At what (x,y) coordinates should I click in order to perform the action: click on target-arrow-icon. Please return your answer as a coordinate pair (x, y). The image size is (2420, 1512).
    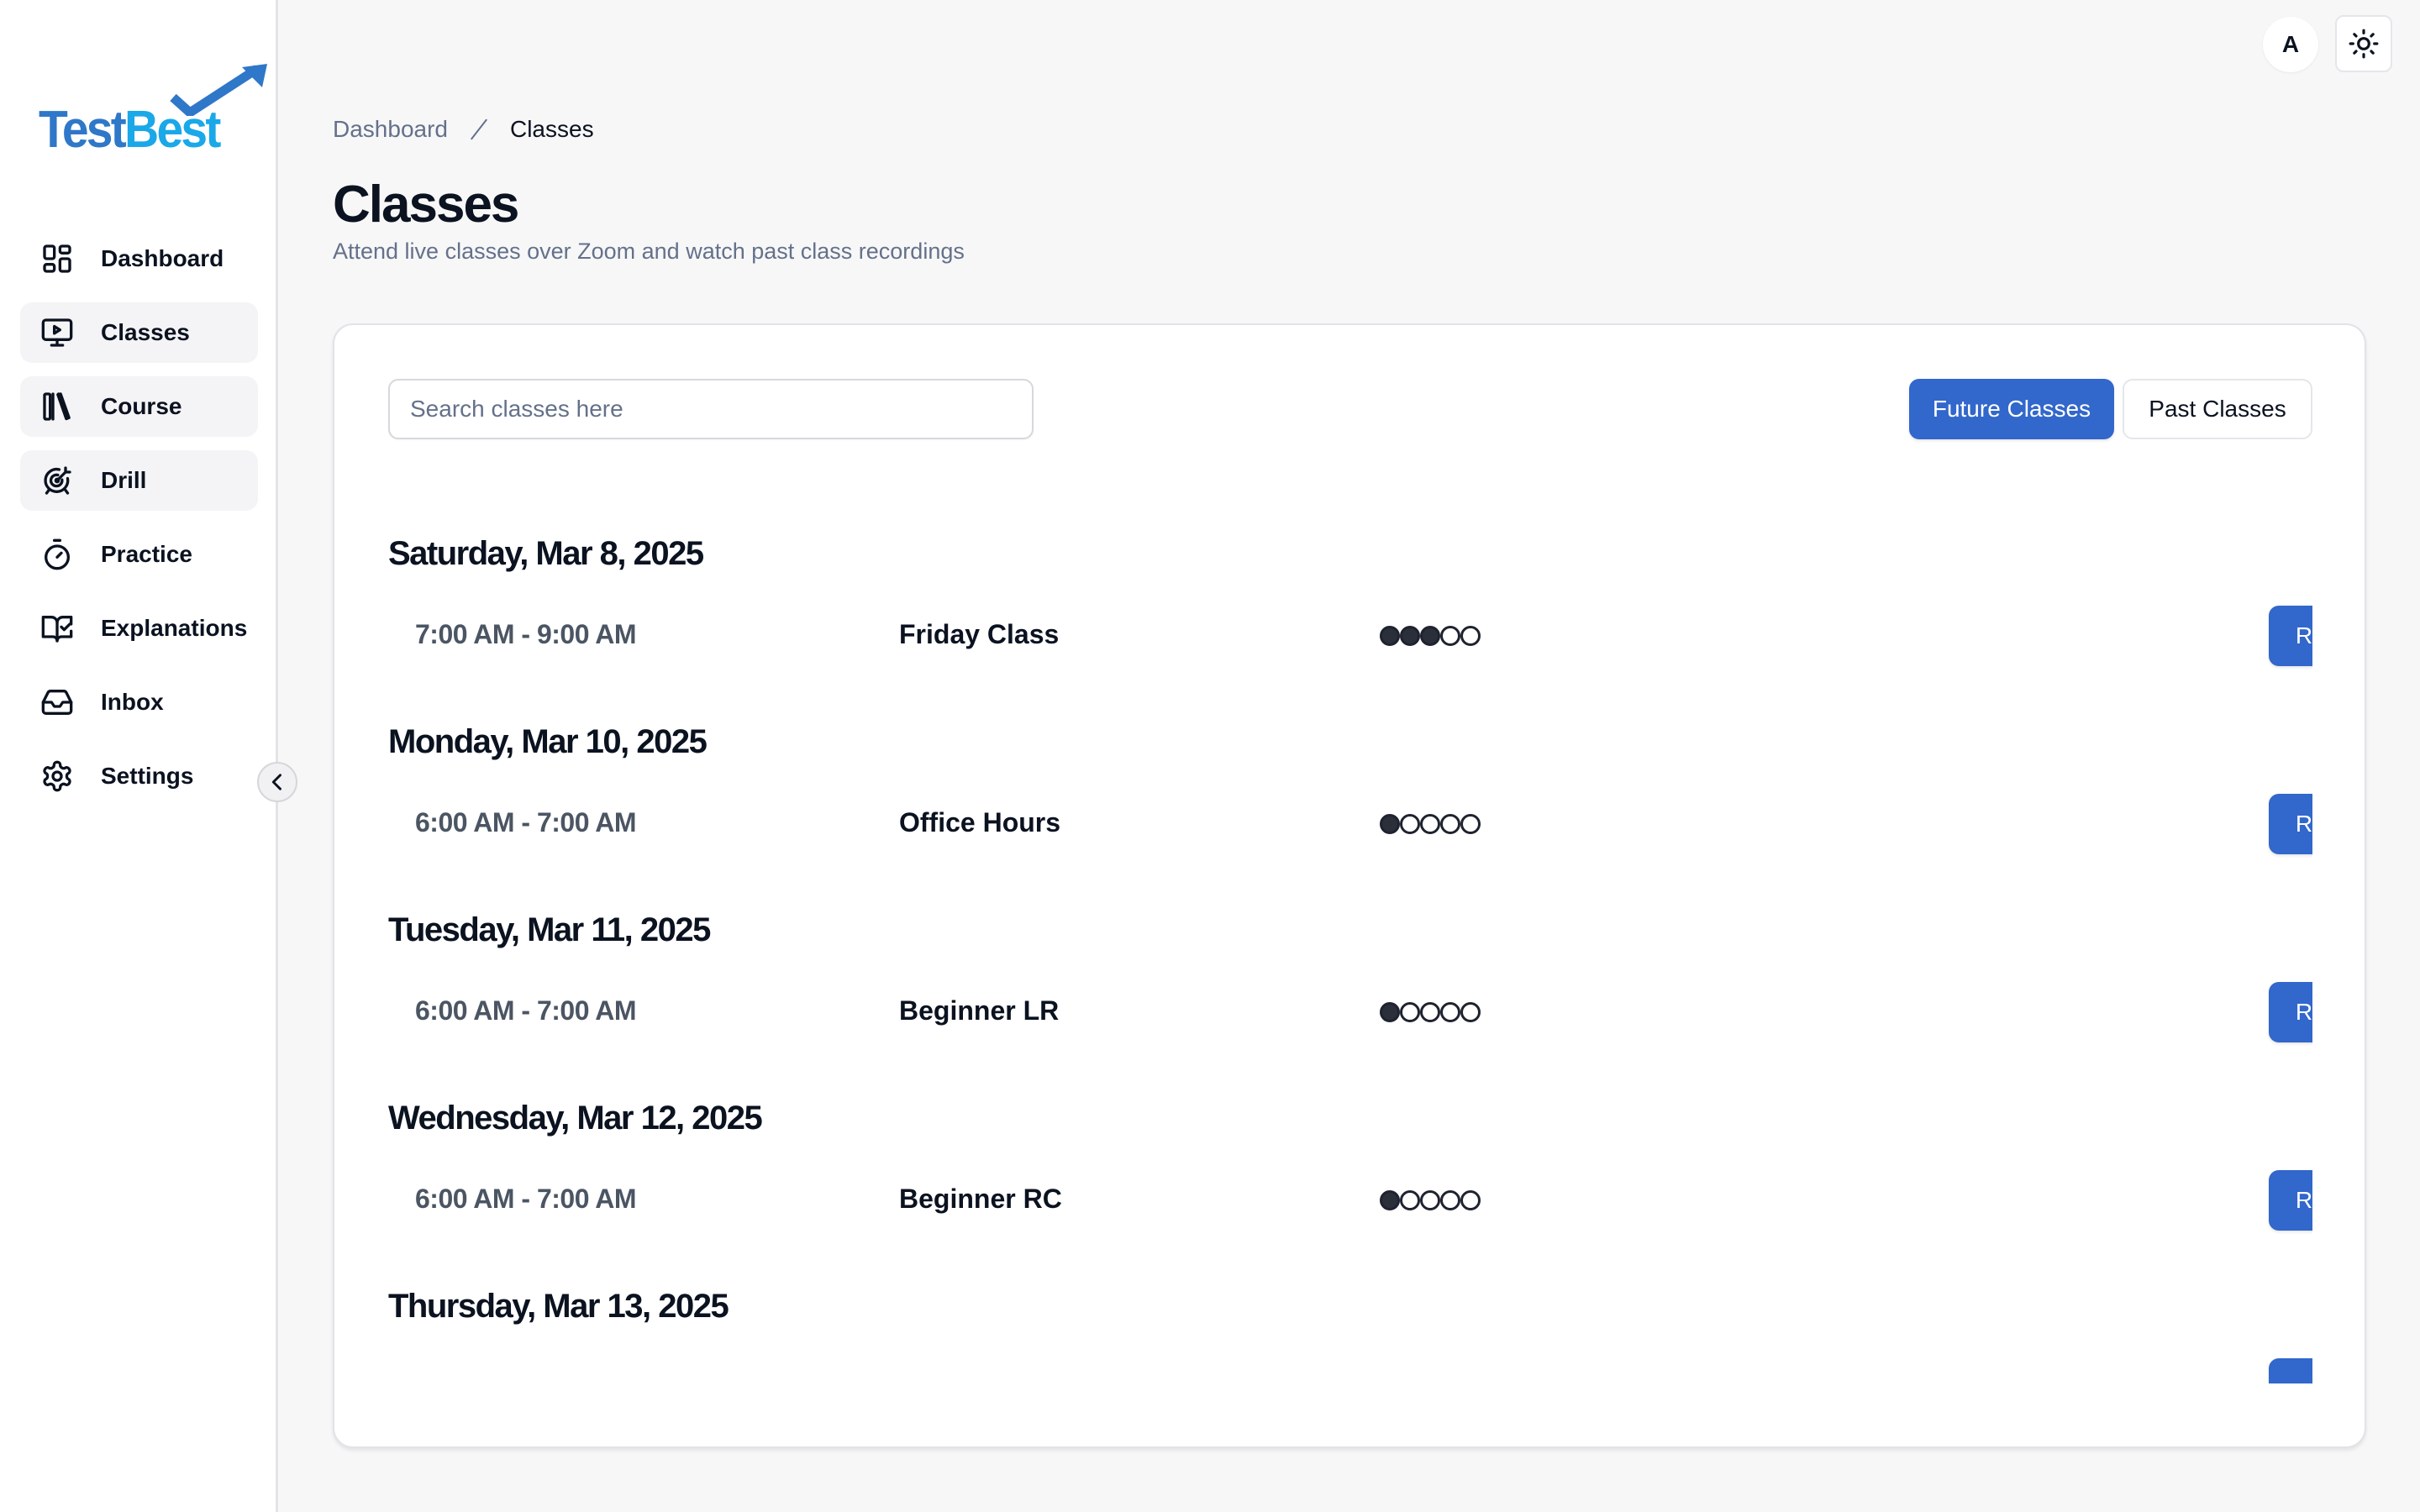
    Looking at the image, I should click on (57, 480).